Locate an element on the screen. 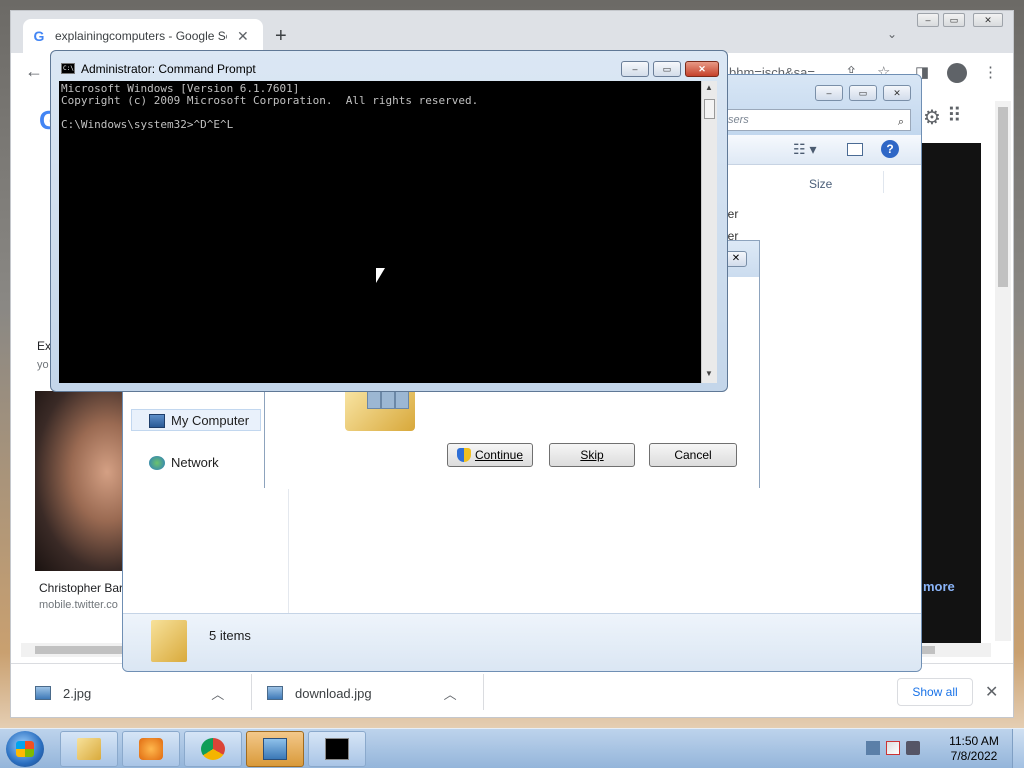 This screenshot has height=768, width=1024. tab-close-icon: ✕ is located at coordinates (243, 36).